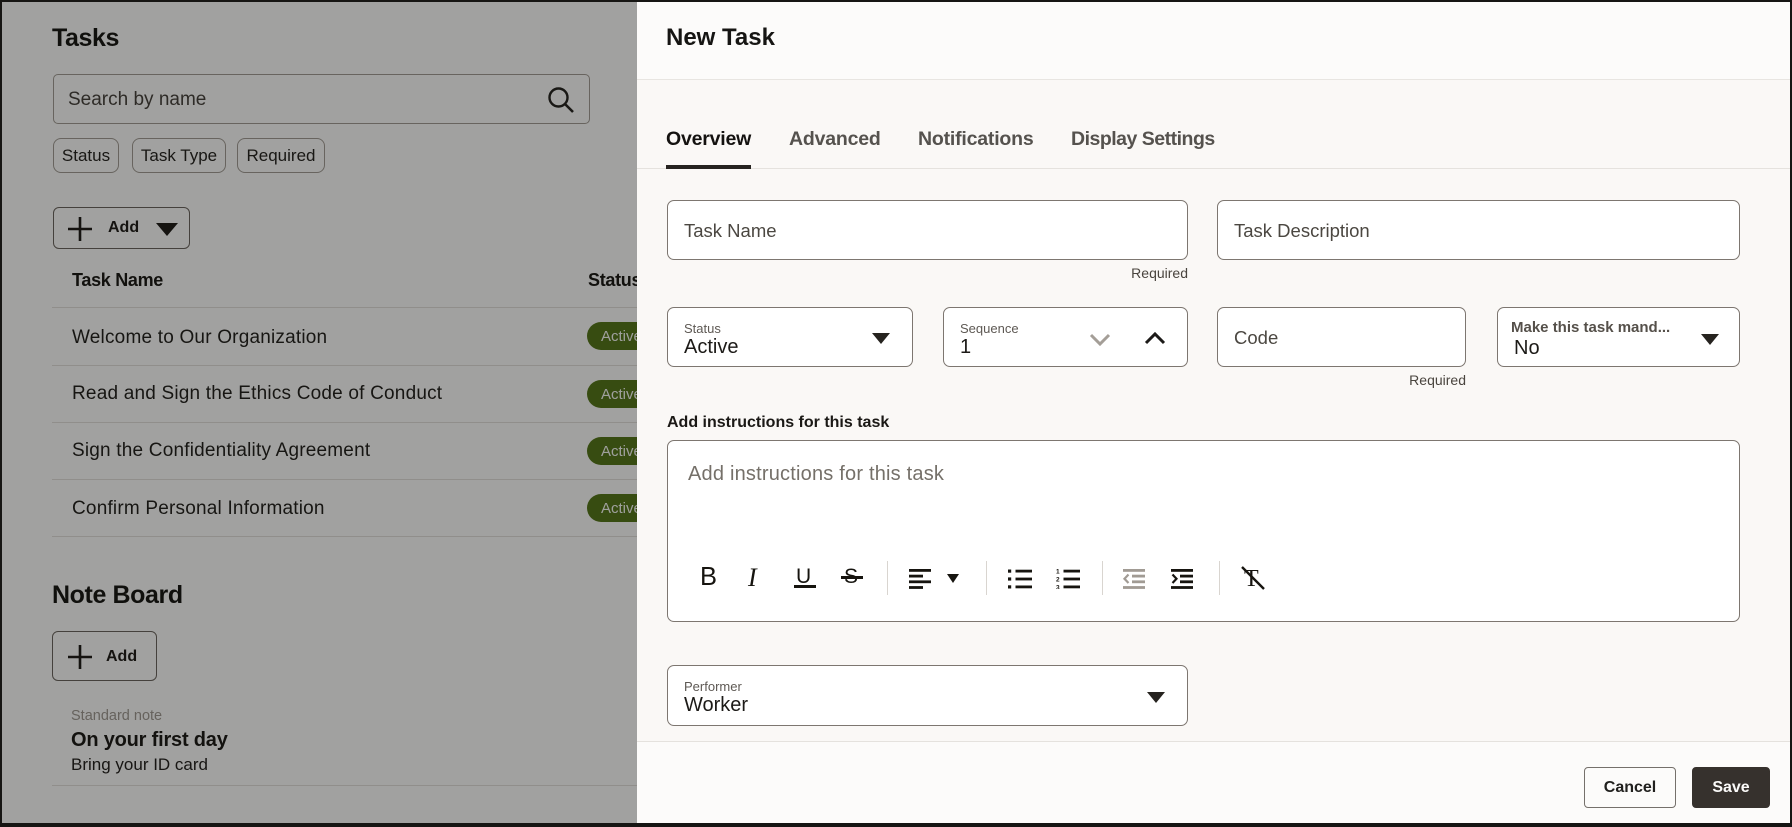 The width and height of the screenshot is (1792, 827). I want to click on svg-text: 1, so click(1058, 572).